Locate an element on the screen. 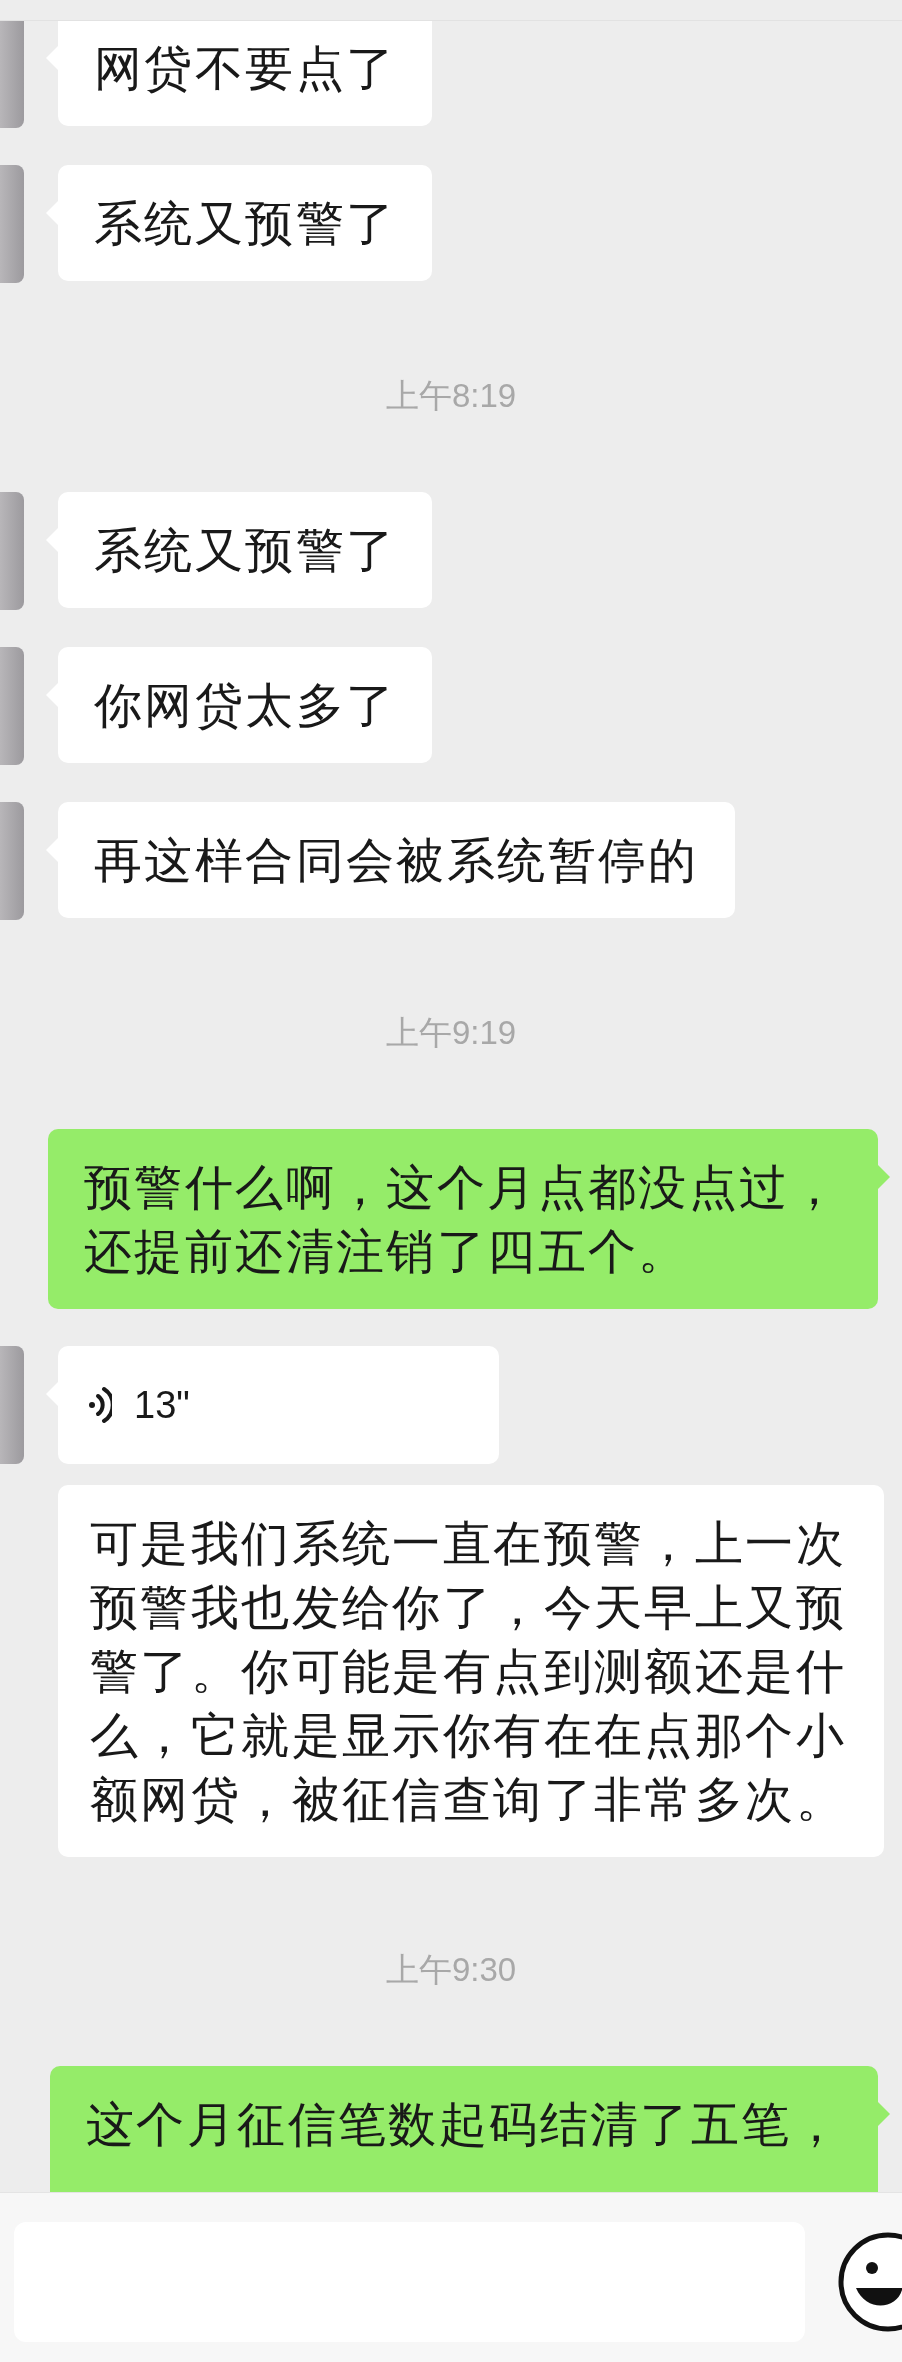 The width and height of the screenshot is (902, 2362). sound-wave-icon is located at coordinates (100, 1405).